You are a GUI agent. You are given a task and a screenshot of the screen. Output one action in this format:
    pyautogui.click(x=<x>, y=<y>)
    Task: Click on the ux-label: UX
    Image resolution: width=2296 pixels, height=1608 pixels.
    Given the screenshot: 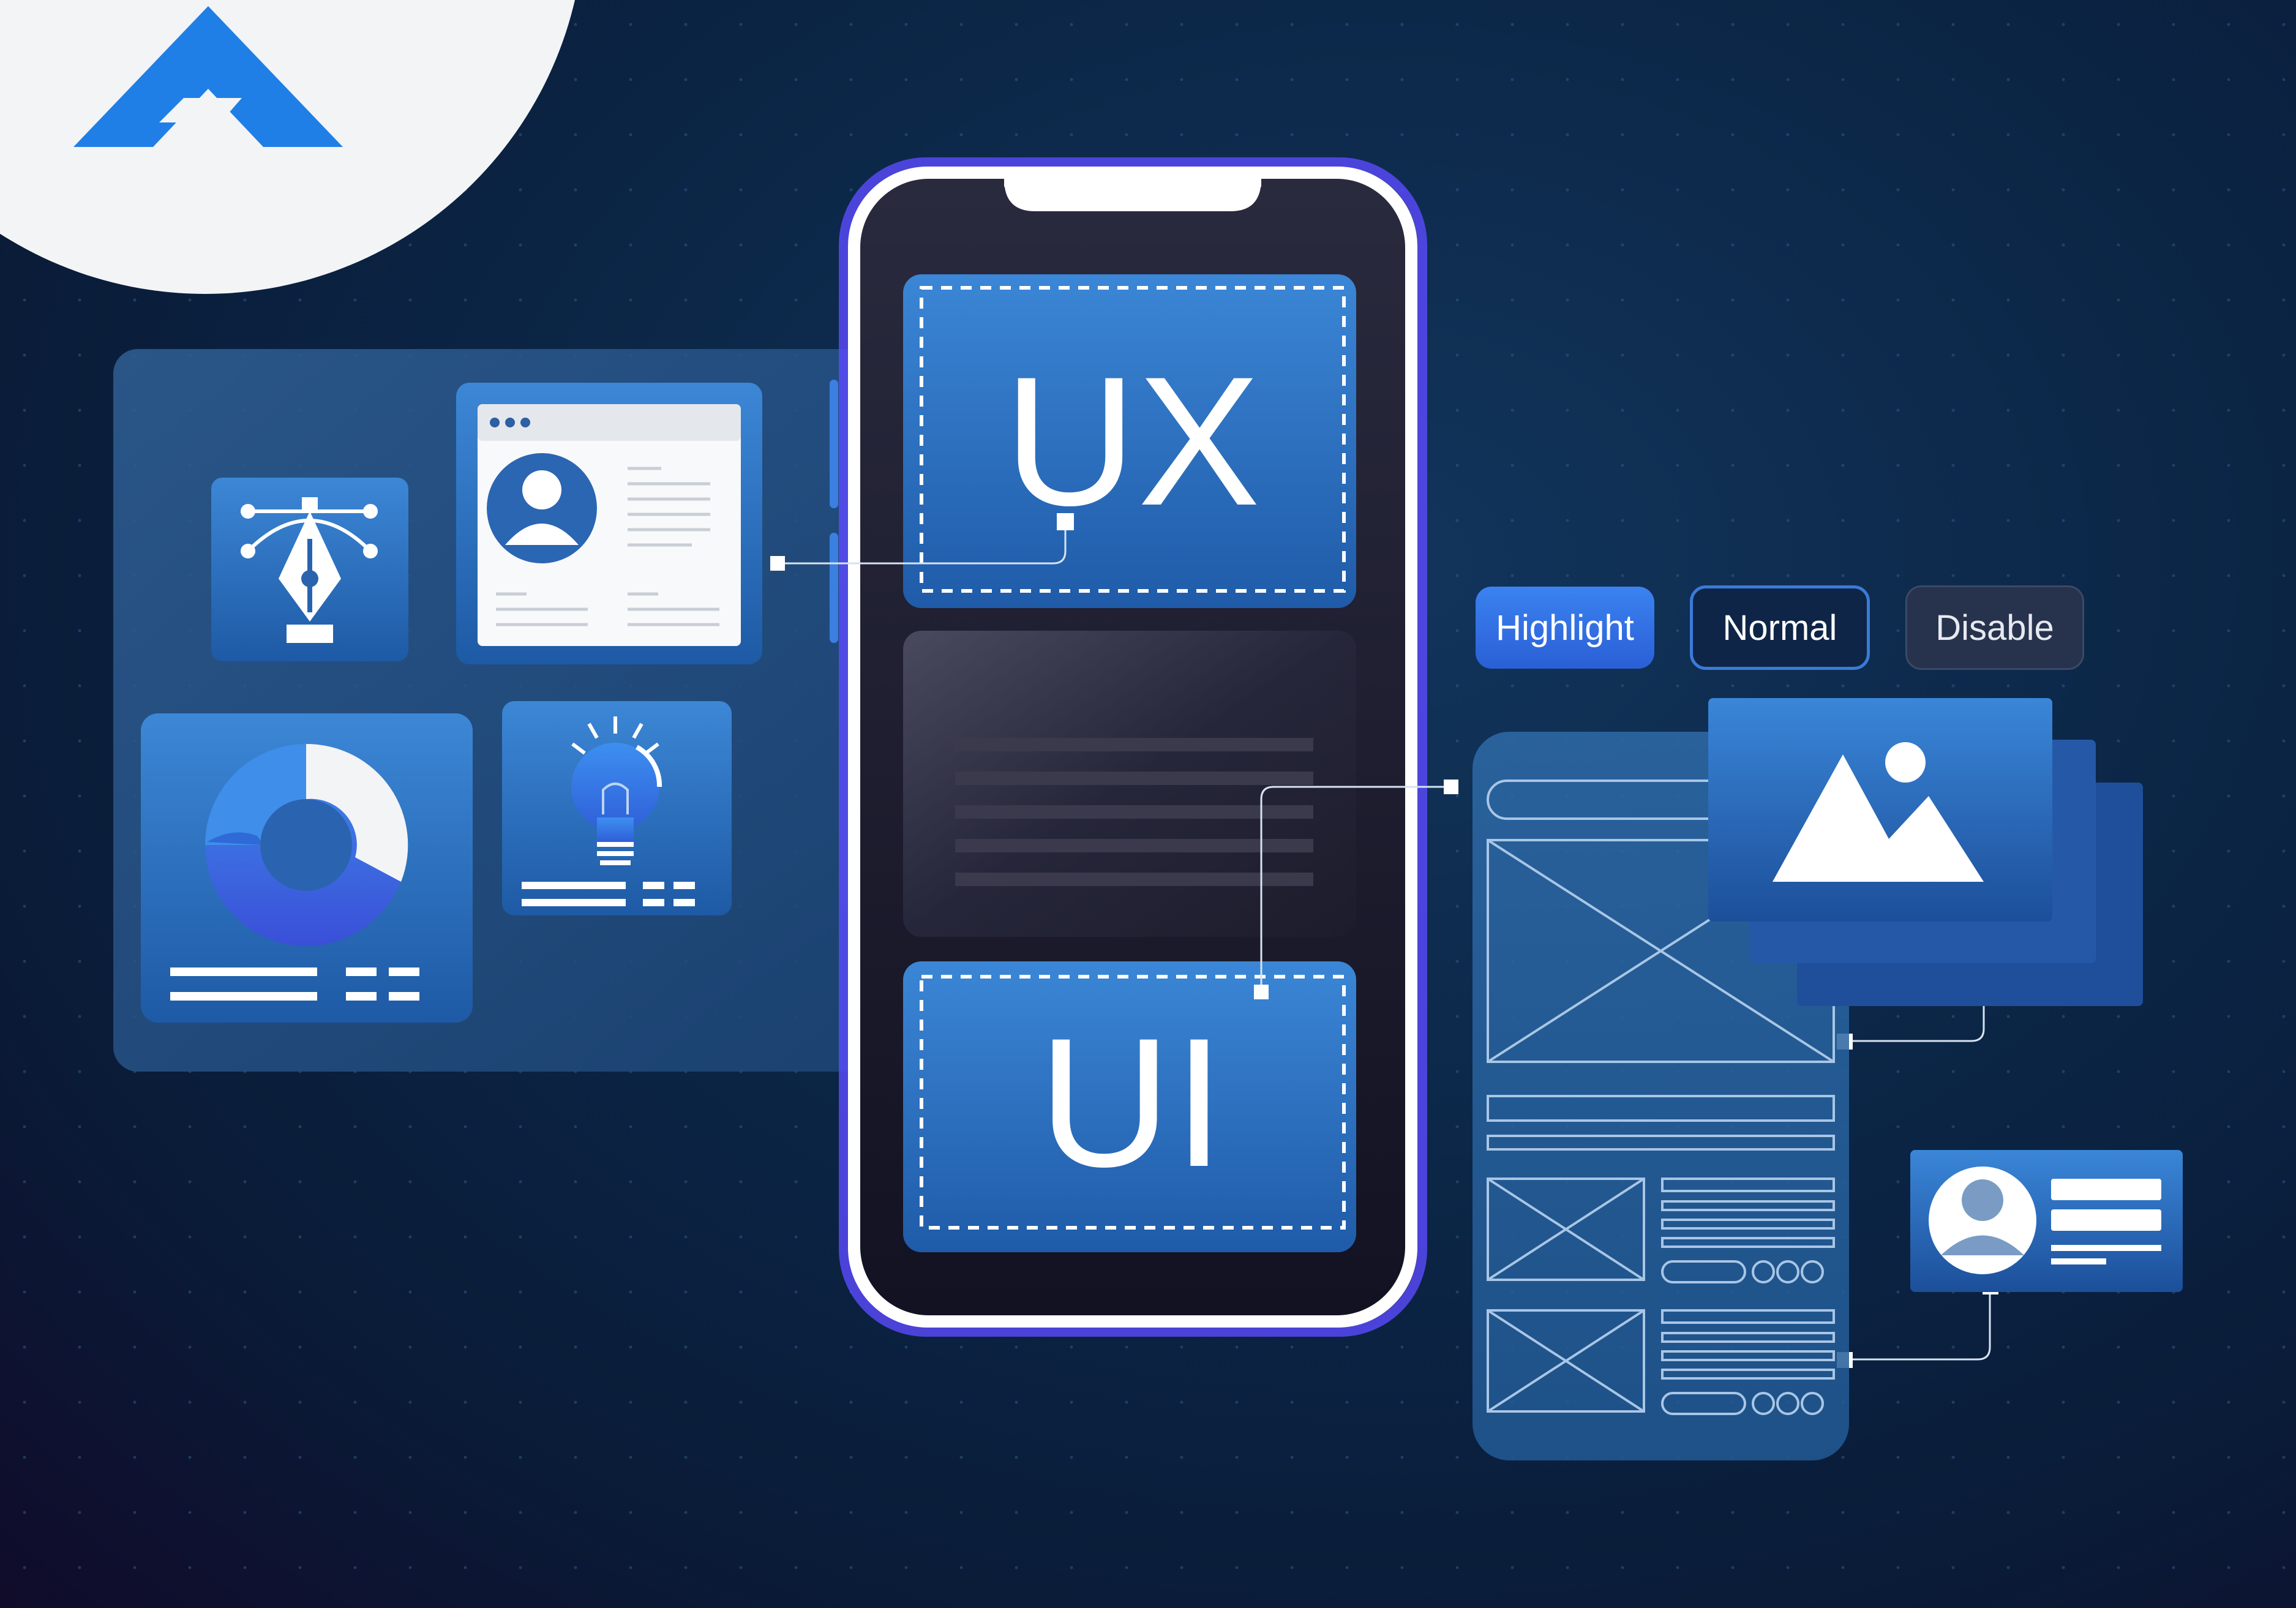 What is the action you would take?
    pyautogui.click(x=1133, y=441)
    